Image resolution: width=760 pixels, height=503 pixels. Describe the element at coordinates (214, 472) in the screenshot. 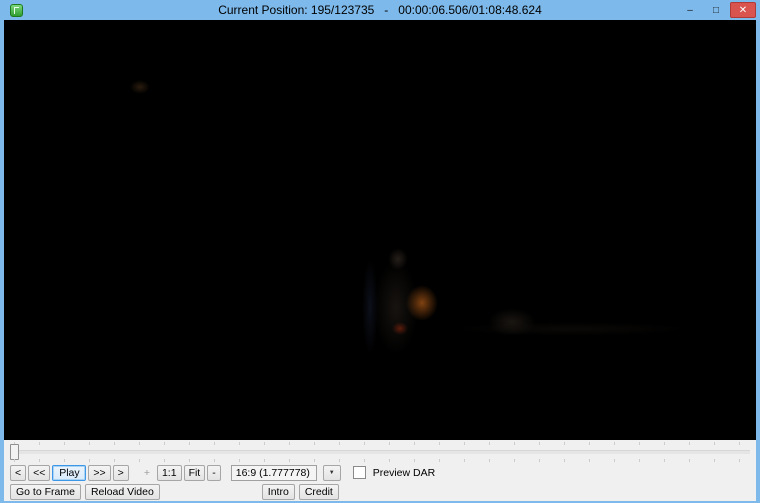

I see `zoom-out-button: -` at that location.